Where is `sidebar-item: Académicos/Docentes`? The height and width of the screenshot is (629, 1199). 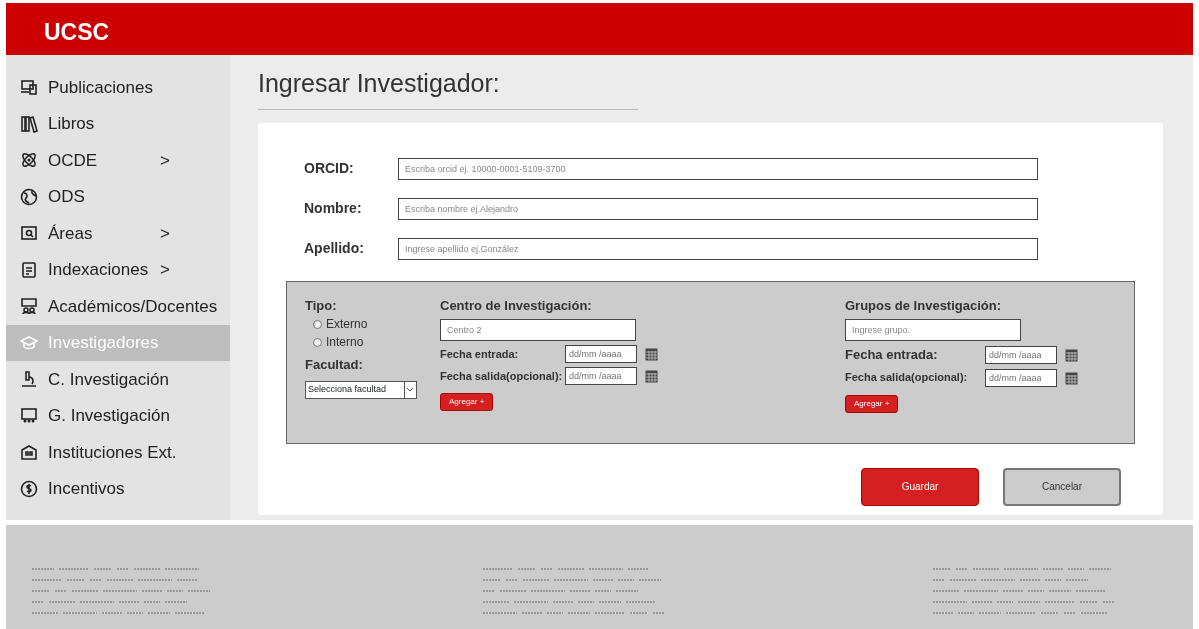 sidebar-item: Académicos/Docentes is located at coordinates (118, 306).